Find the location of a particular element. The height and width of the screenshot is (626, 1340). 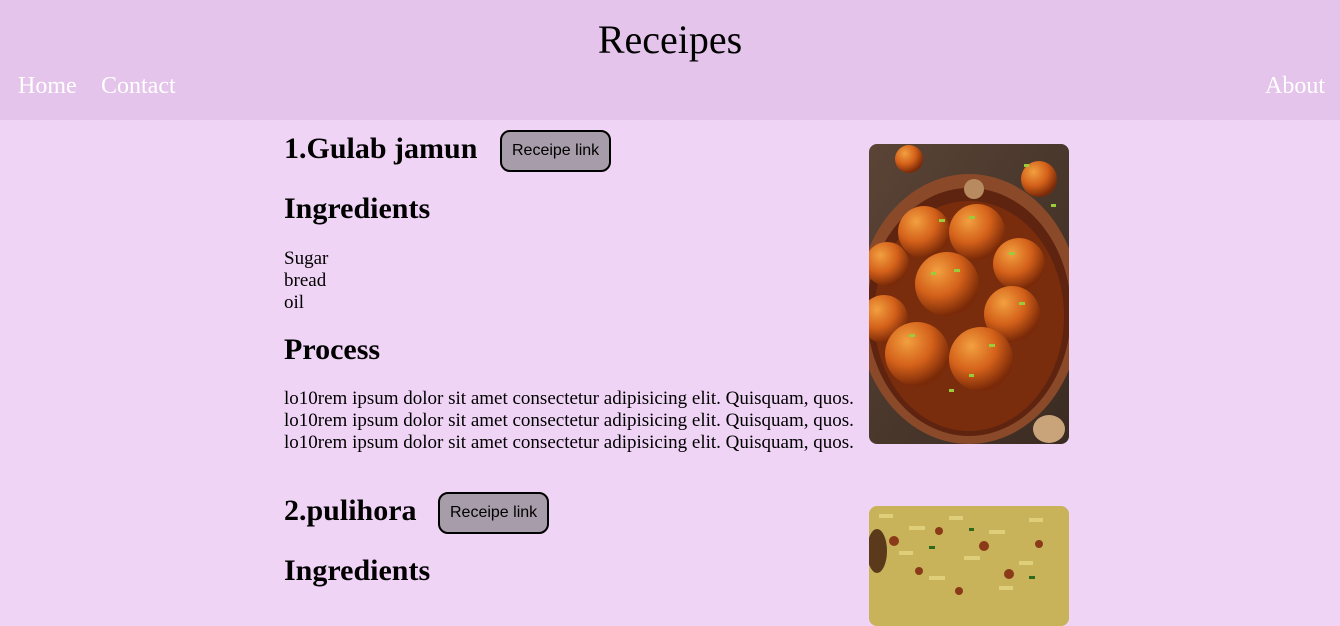

pulihora-photo is located at coordinates (969, 566).